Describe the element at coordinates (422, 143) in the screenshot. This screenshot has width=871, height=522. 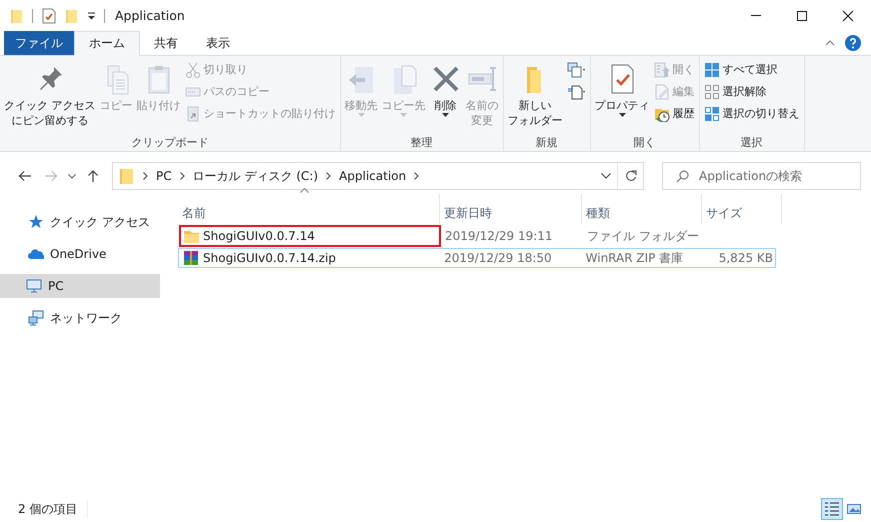
I see `group-label: 整理` at that location.